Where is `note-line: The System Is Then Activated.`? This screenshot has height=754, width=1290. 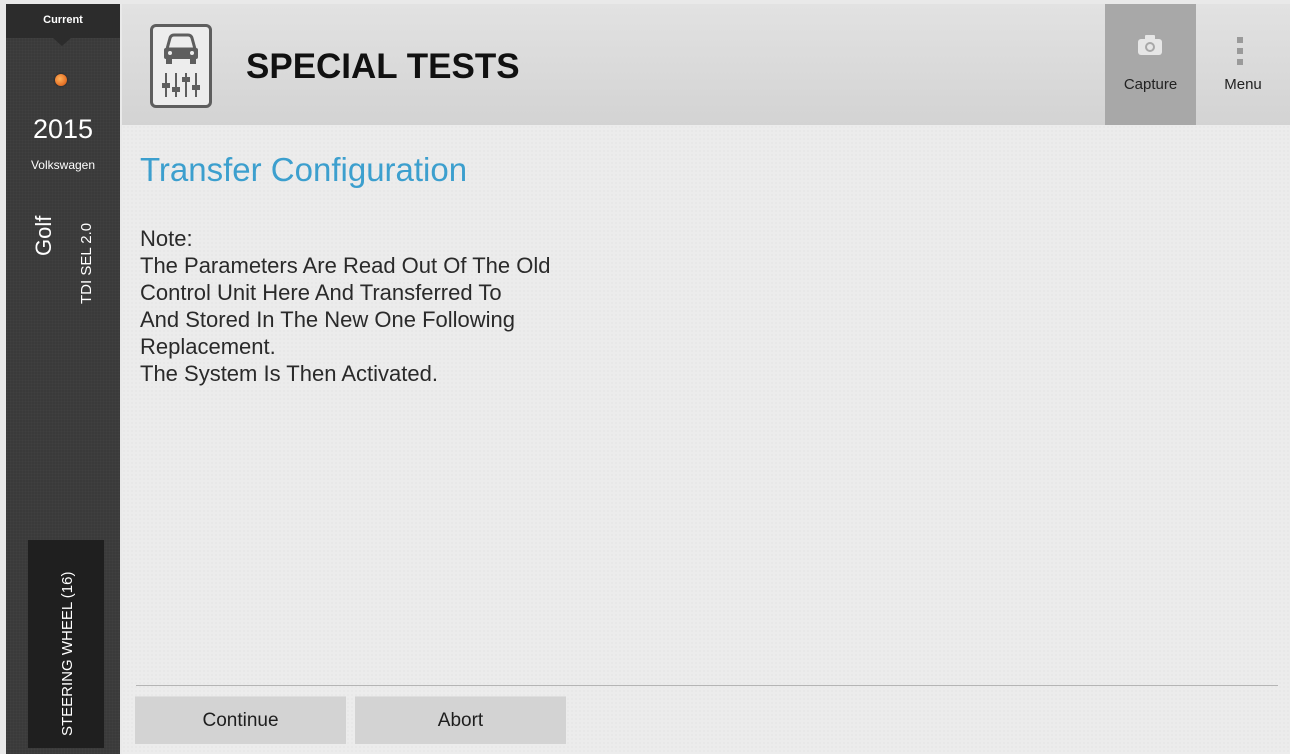
note-line: The System Is Then Activated. is located at coordinates (289, 373).